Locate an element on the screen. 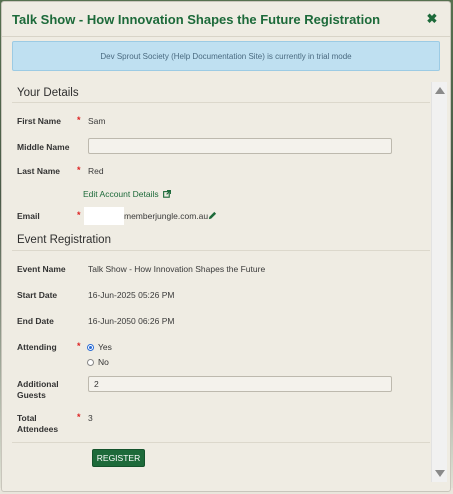 This screenshot has width=453, height=494. first-name-label: First Name is located at coordinates (39, 121).